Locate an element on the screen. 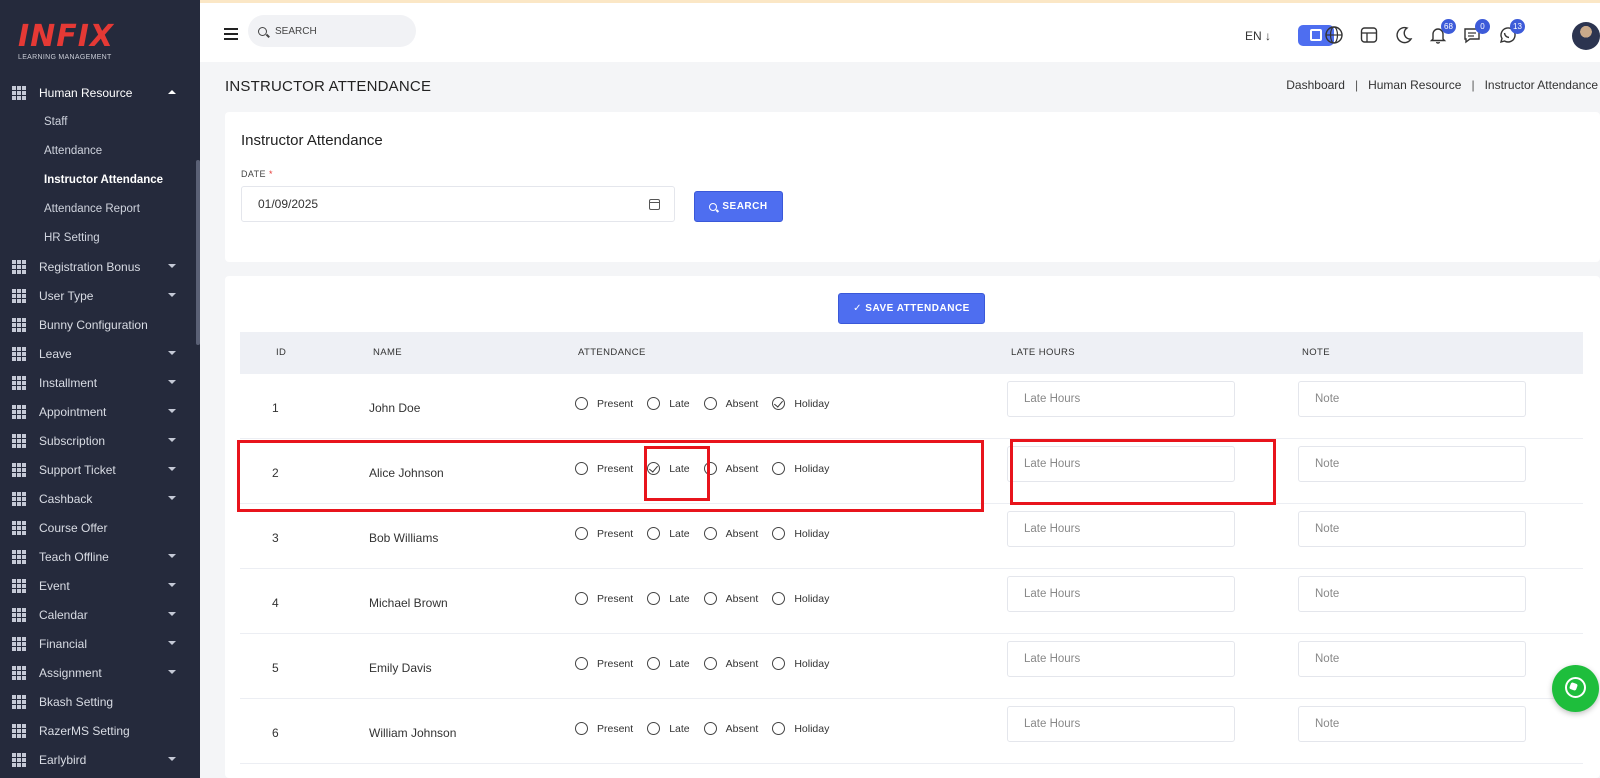 This screenshot has width=1600, height=778. sidebar-item-registration-bonus: Registration Bonus is located at coordinates (98, 266).